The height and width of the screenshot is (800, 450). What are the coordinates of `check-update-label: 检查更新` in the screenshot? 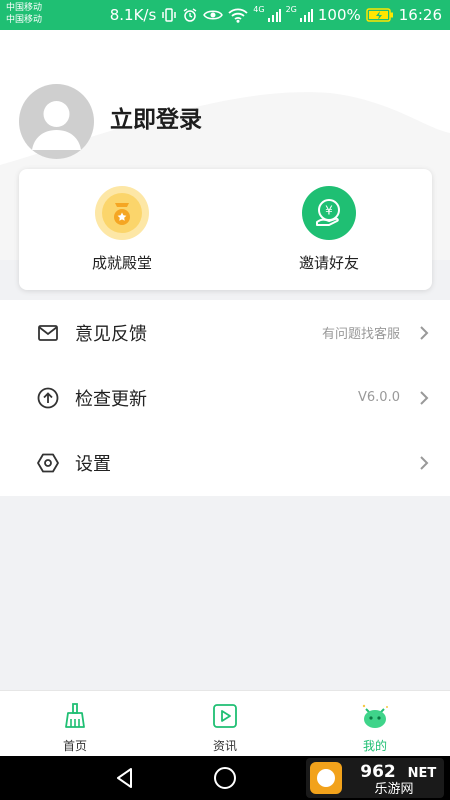 It's located at (111, 399).